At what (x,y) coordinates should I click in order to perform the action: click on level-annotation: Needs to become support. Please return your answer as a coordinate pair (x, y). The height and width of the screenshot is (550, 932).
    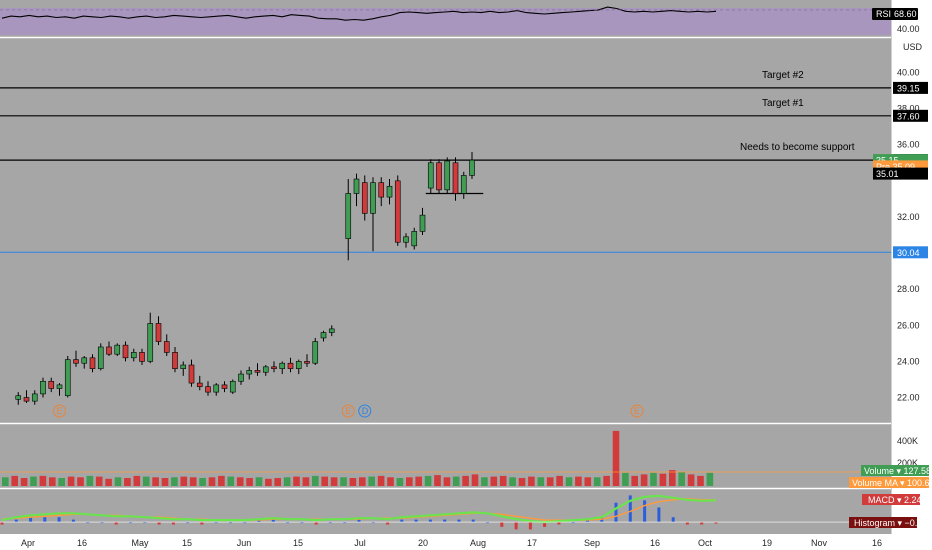
    Looking at the image, I should click on (797, 147).